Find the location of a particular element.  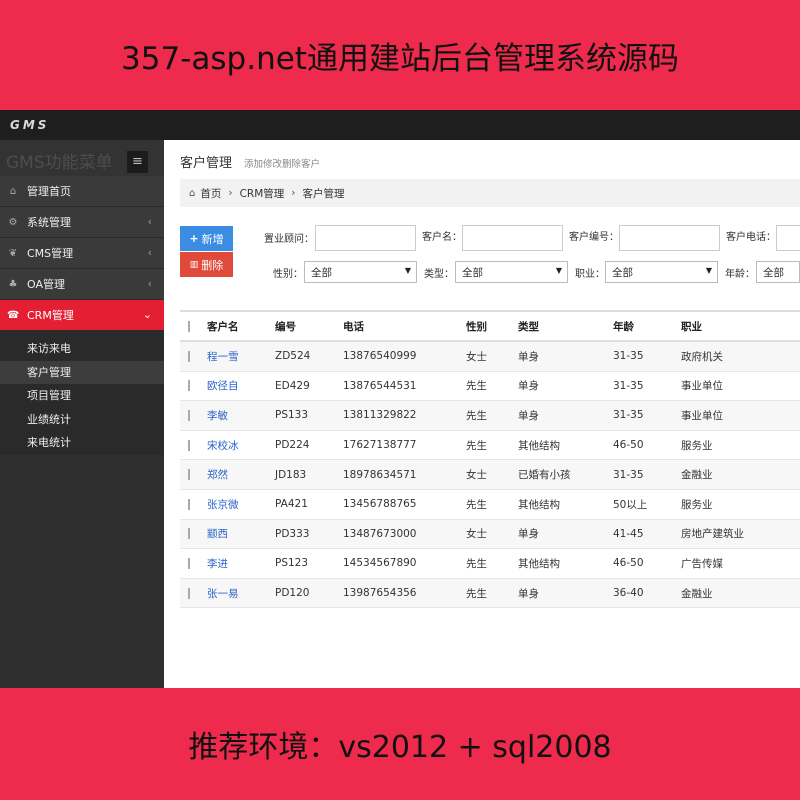

customer-phone: 13876540999 is located at coordinates (380, 356).